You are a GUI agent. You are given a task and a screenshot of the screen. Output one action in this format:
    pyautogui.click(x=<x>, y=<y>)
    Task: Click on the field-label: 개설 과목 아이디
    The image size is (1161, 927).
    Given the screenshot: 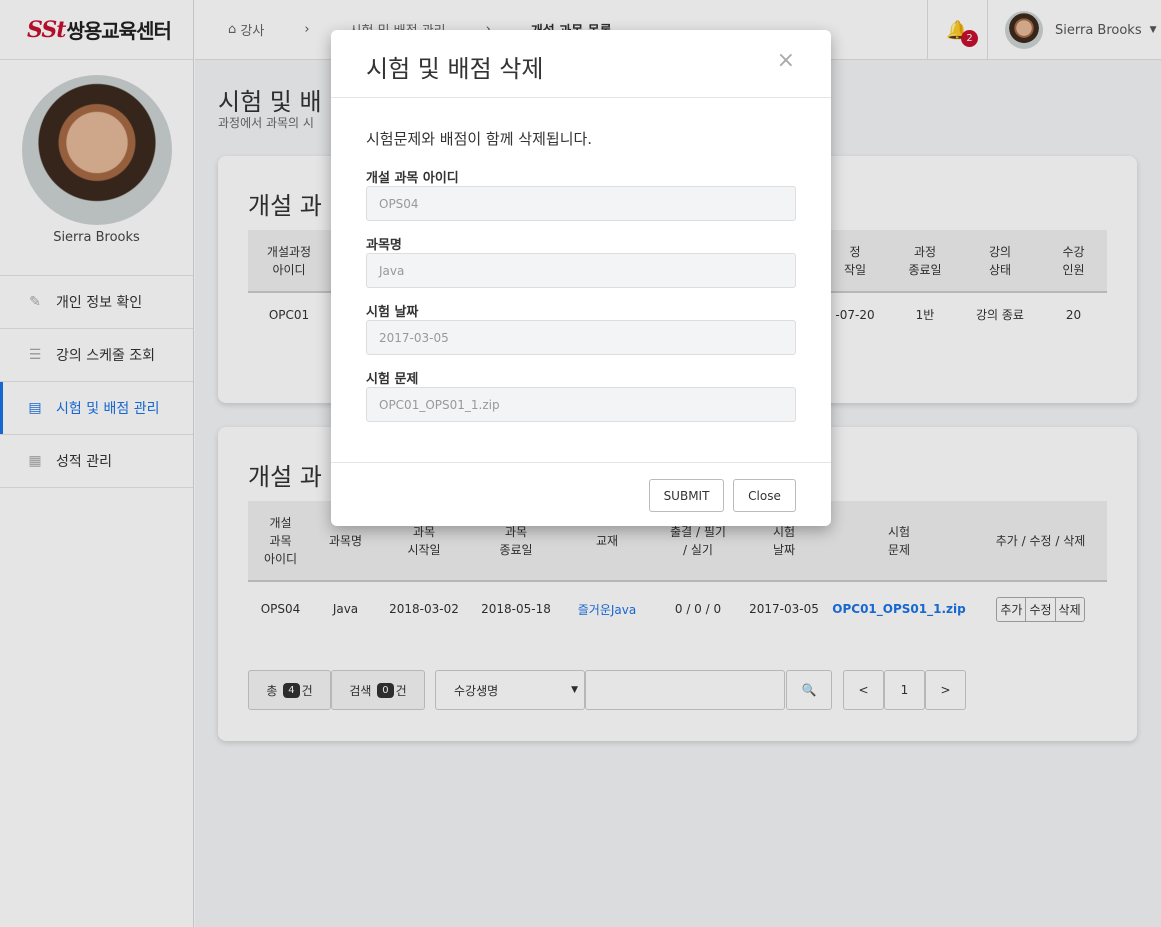 What is the action you would take?
    pyautogui.click(x=412, y=178)
    